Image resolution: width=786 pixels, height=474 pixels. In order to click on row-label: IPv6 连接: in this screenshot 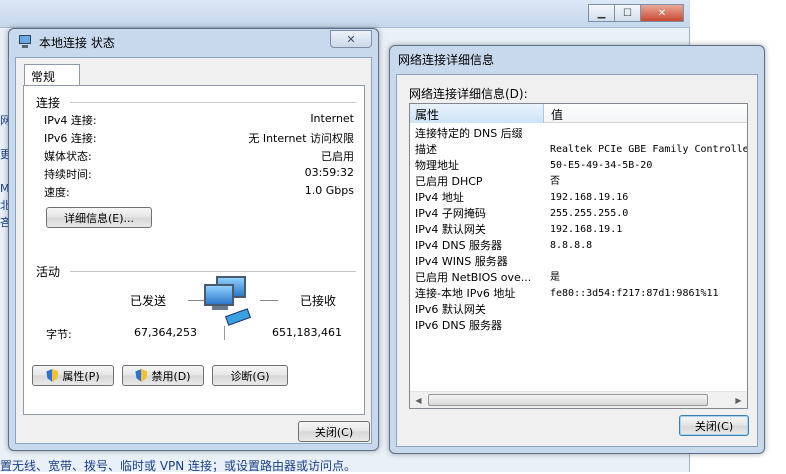, I will do `click(70, 138)`.